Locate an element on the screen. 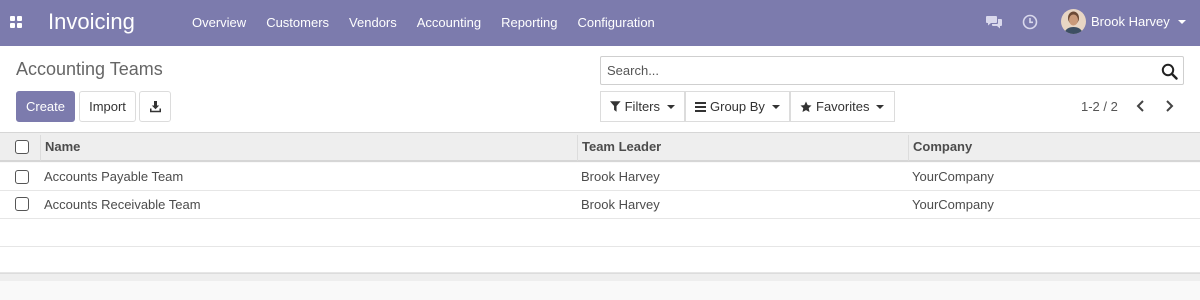  menu-item-vendors: Vendors is located at coordinates (373, 23).